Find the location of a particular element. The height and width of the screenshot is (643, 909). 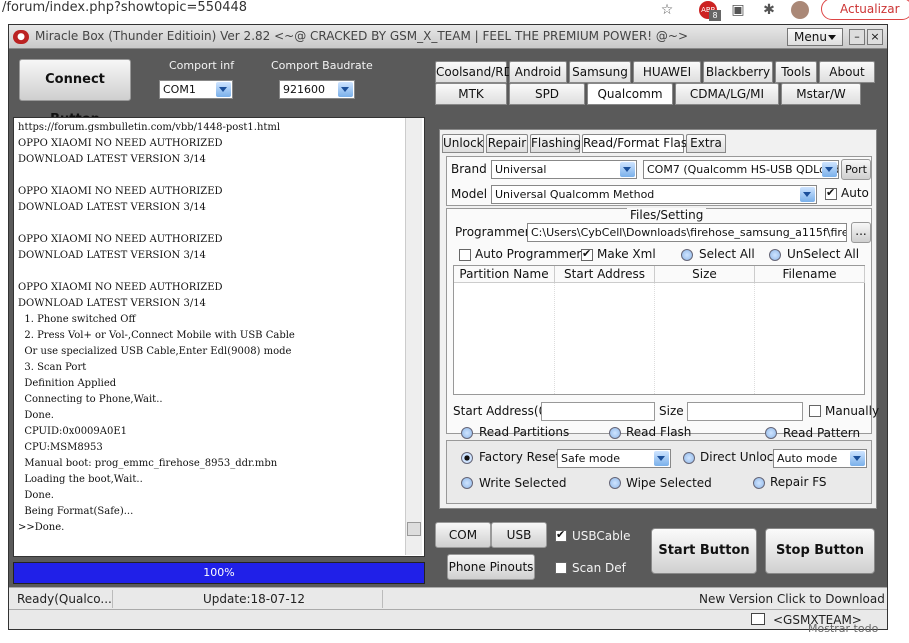

column-header: Filename is located at coordinates (810, 274).